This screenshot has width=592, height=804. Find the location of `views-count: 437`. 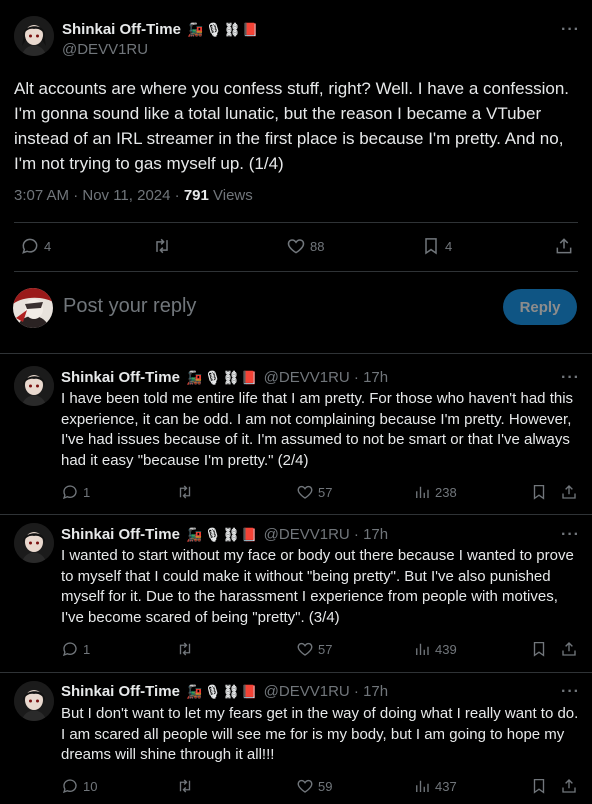

views-count: 437 is located at coordinates (446, 786).